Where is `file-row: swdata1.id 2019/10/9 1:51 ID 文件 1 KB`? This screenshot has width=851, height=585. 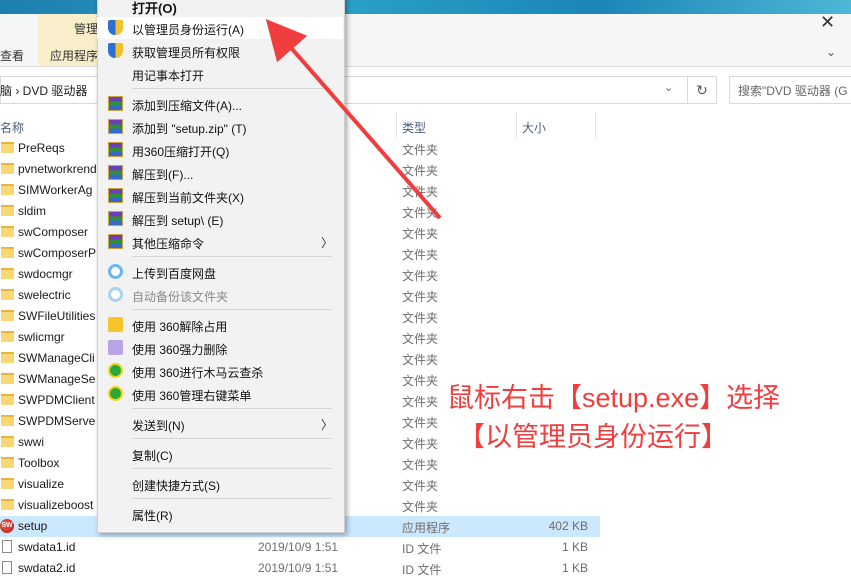
file-row: swdata1.id 2019/10/9 1:51 ID 文件 1 KB is located at coordinates (300, 547).